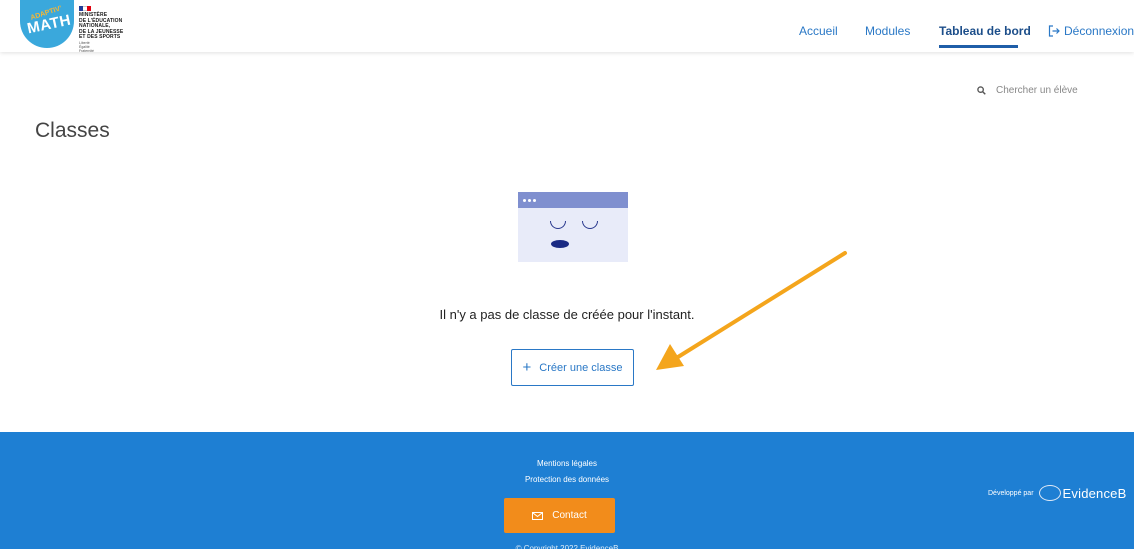 The image size is (1134, 553). I want to click on nav-tableau-de-bord: Tableau de bord, so click(985, 31).